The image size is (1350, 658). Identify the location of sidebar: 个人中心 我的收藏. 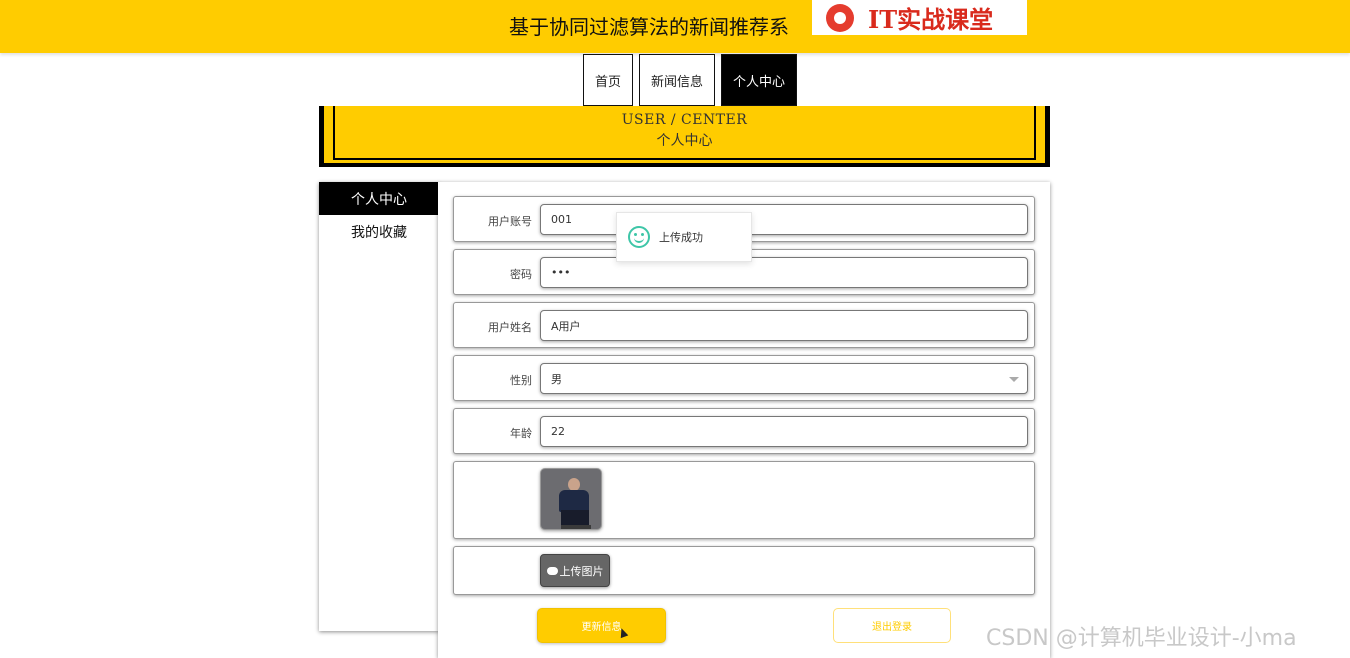
(379, 406).